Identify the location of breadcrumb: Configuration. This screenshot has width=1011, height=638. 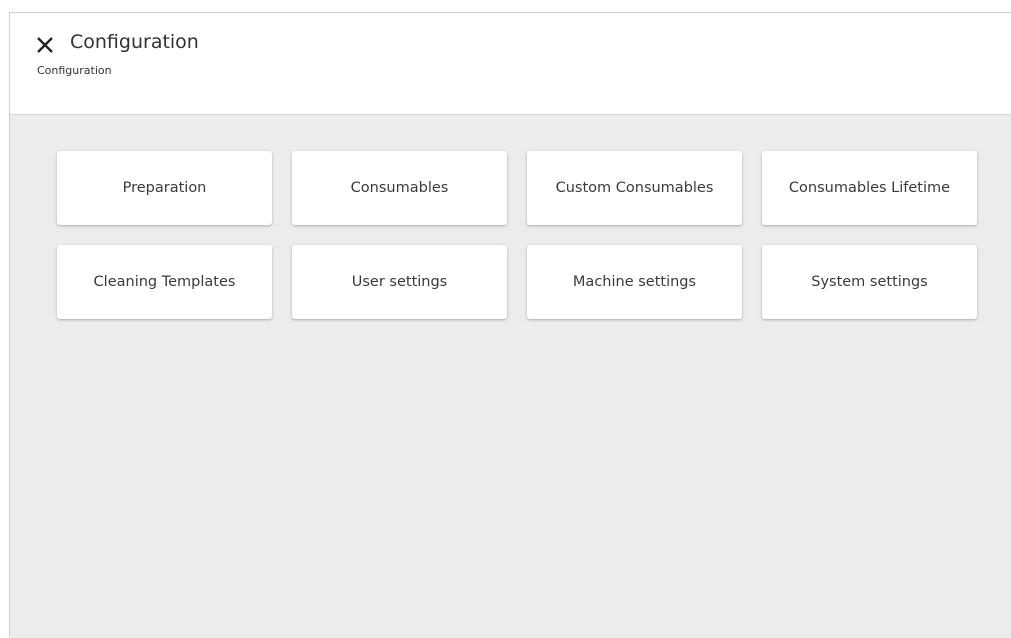
(74, 70).